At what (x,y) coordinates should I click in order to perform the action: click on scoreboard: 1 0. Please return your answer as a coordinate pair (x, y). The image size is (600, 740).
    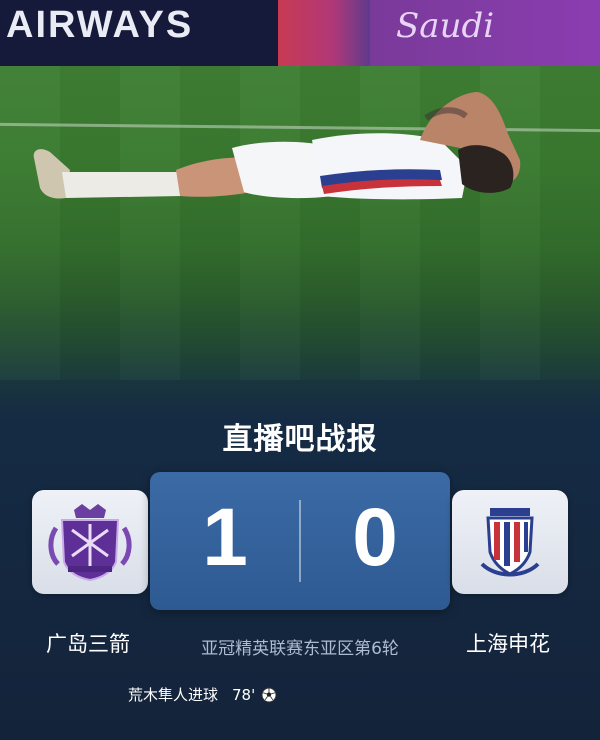
    Looking at the image, I should click on (300, 541).